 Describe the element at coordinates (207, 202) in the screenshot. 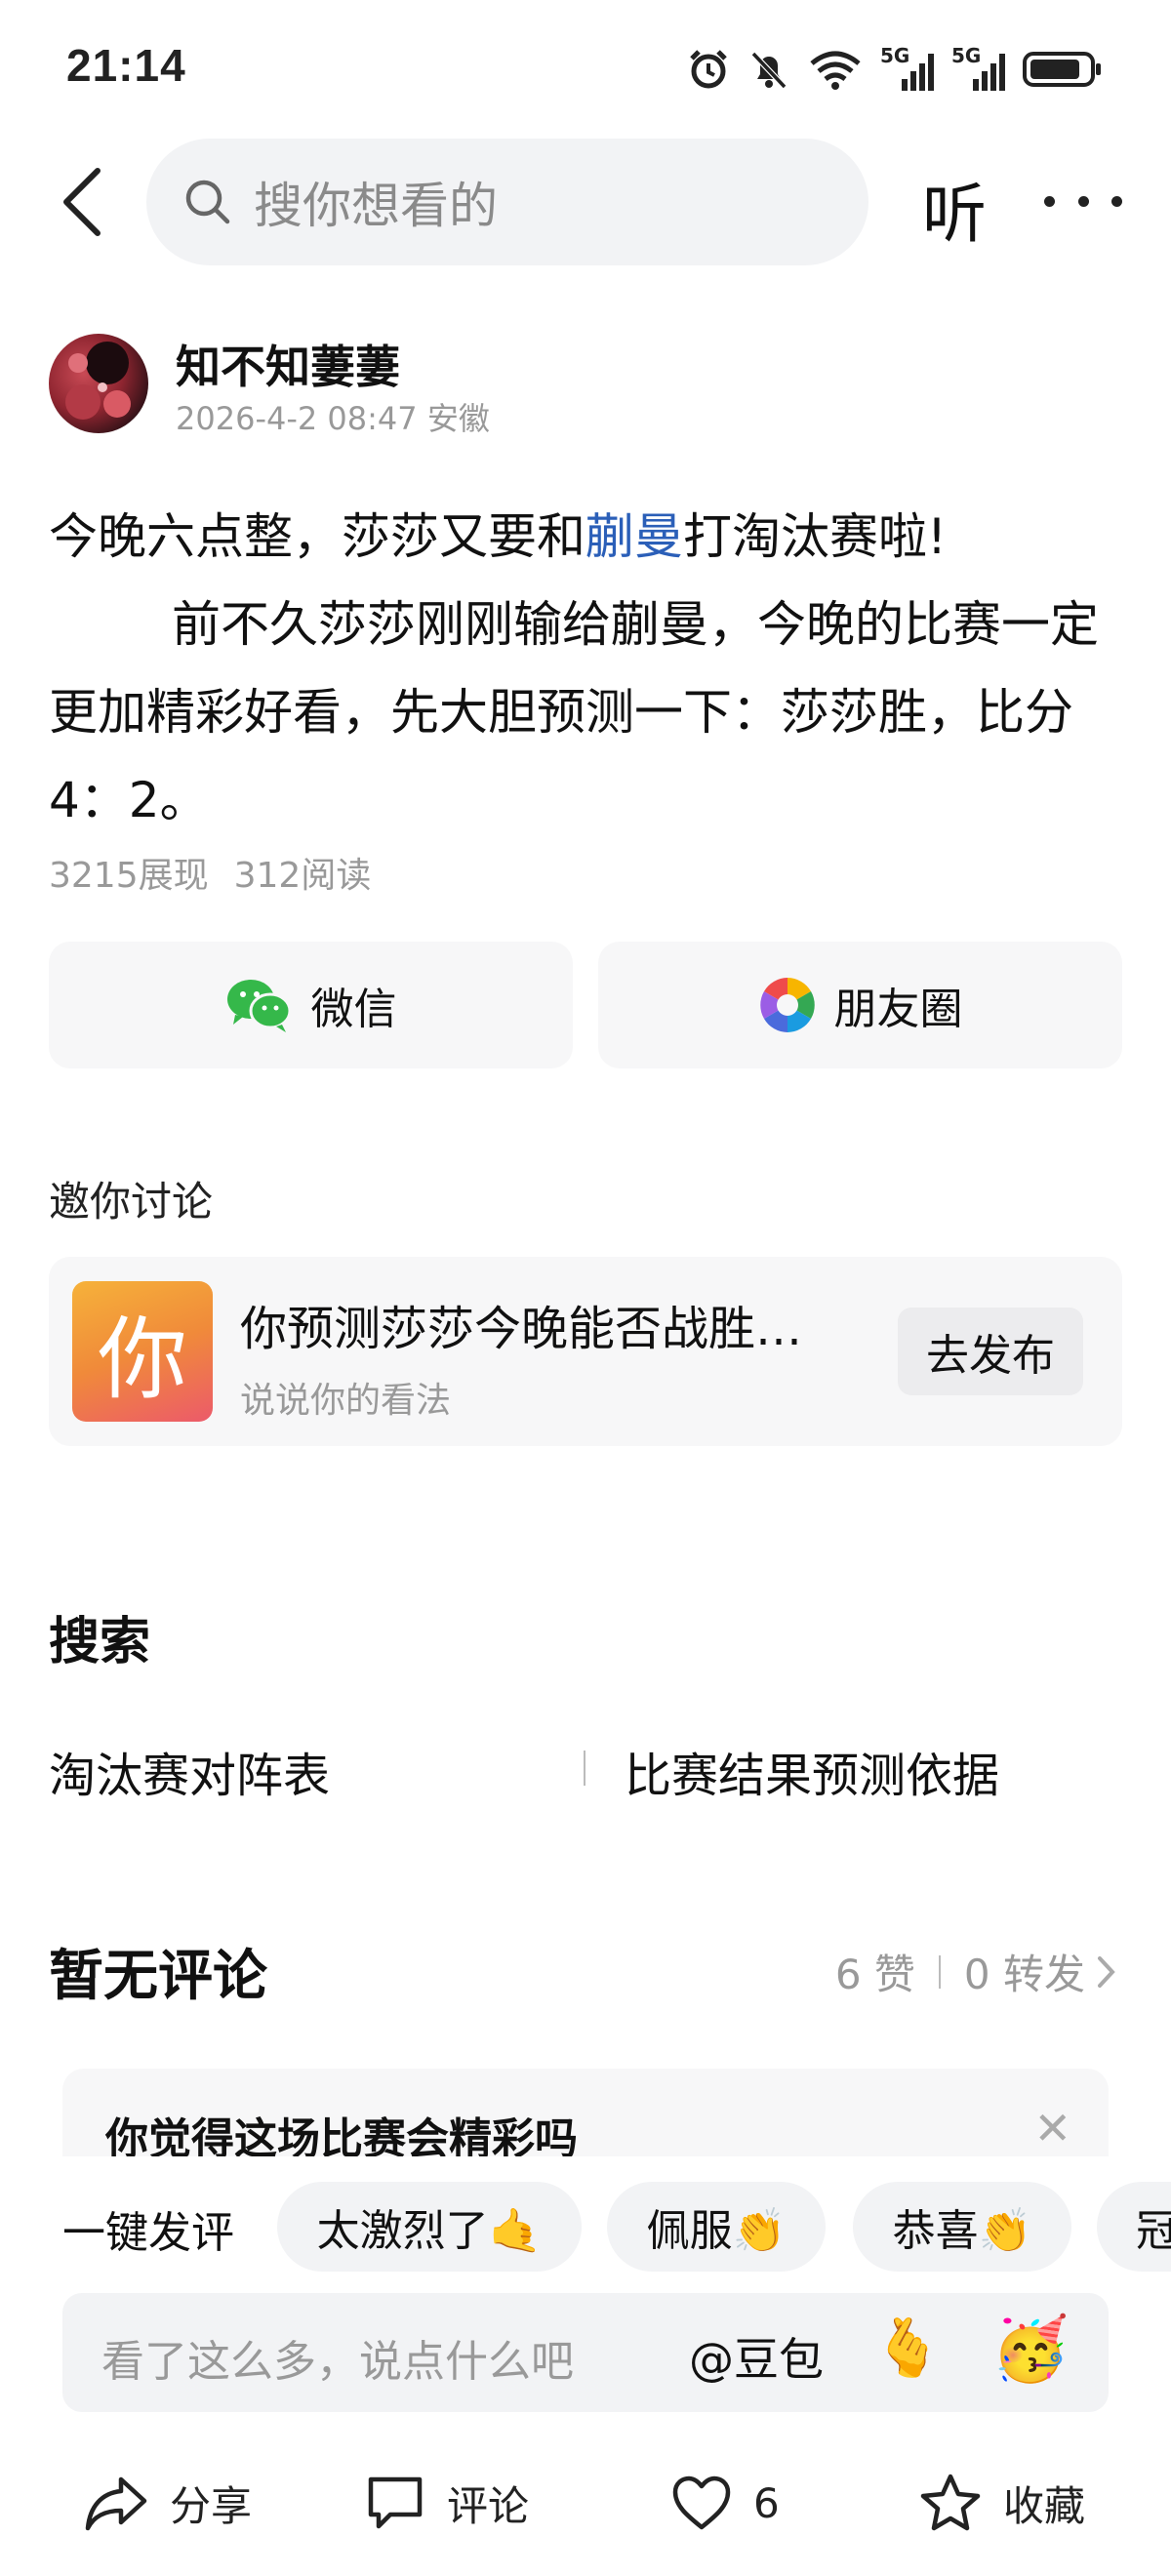

I see `search-icon` at that location.